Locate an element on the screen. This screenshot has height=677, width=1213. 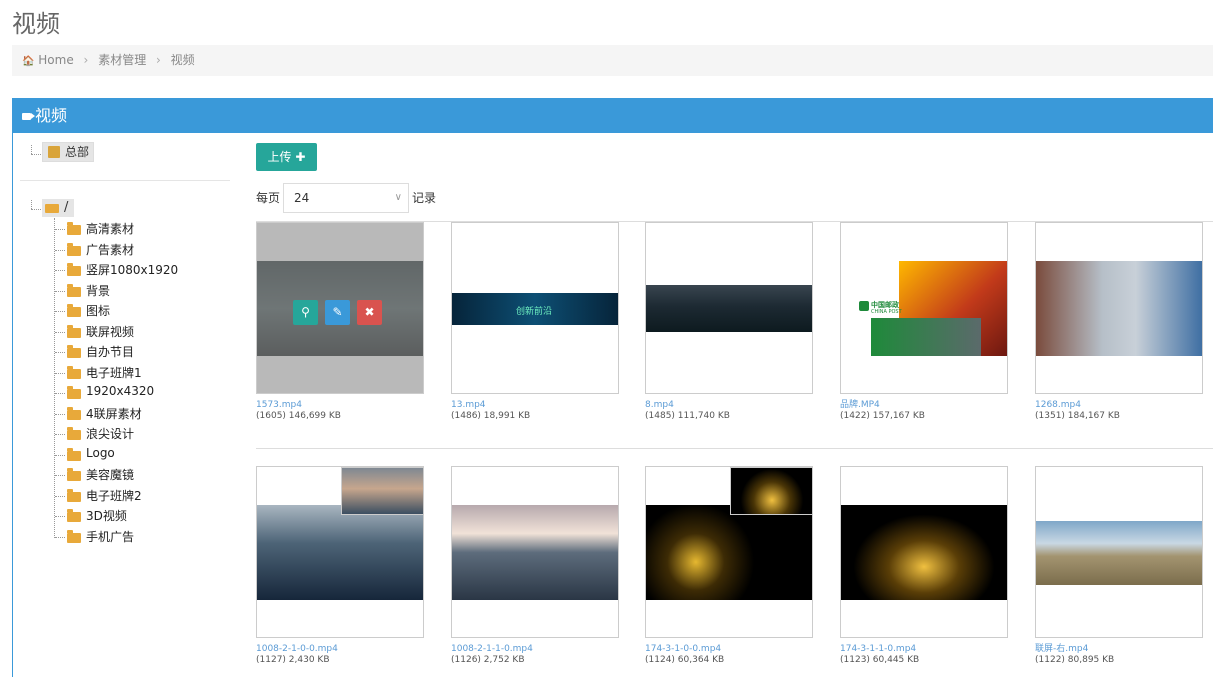
video-name: 联屏-右.mp4 is located at coordinates (1061, 649).